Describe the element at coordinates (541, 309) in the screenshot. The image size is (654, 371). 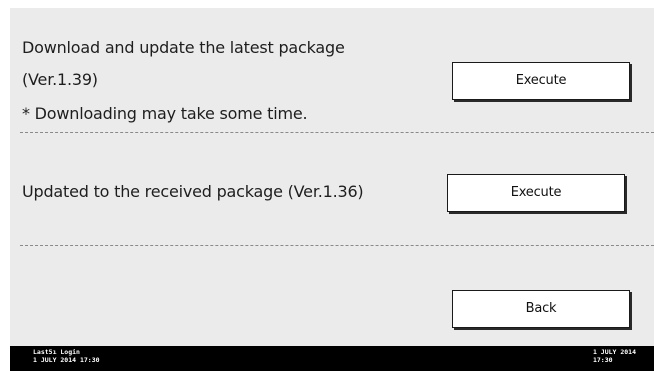
I see `back-button: Back` at that location.